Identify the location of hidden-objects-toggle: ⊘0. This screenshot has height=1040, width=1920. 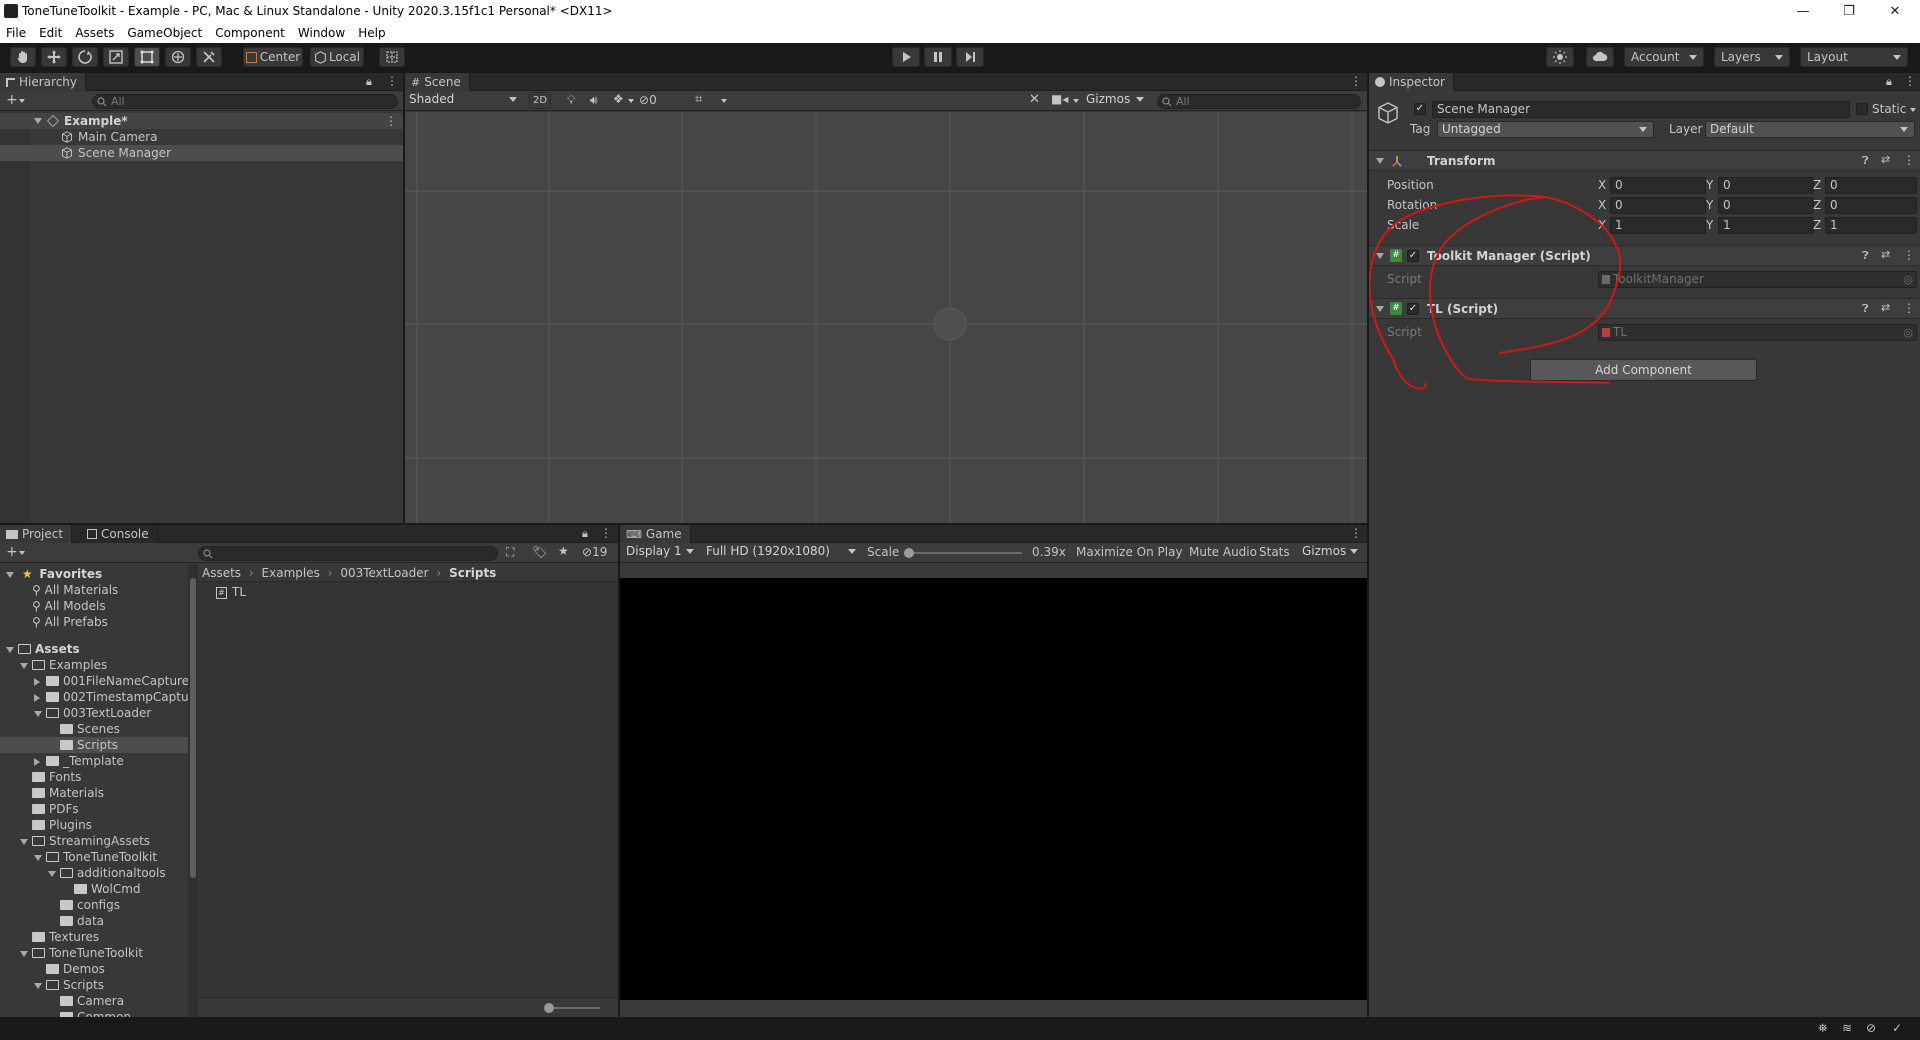
(648, 100).